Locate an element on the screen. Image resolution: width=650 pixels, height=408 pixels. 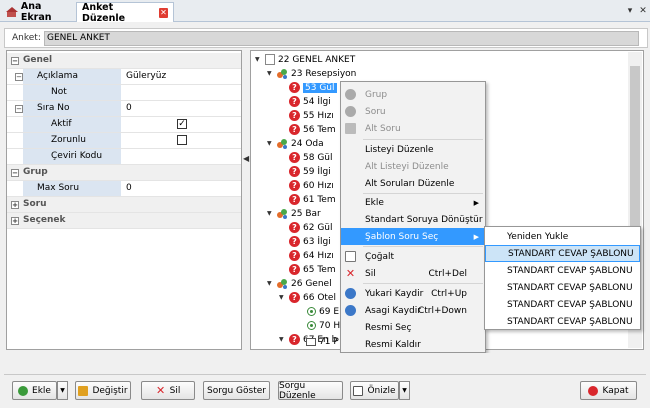
menu-item-alt-soru: Alt Soru is located at coordinates (413, 128).